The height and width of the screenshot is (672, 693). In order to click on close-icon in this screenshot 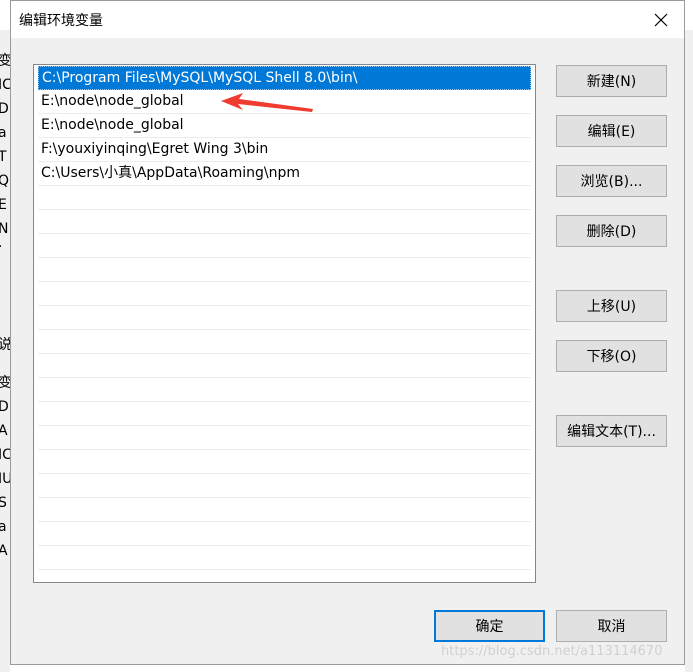, I will do `click(661, 19)`.